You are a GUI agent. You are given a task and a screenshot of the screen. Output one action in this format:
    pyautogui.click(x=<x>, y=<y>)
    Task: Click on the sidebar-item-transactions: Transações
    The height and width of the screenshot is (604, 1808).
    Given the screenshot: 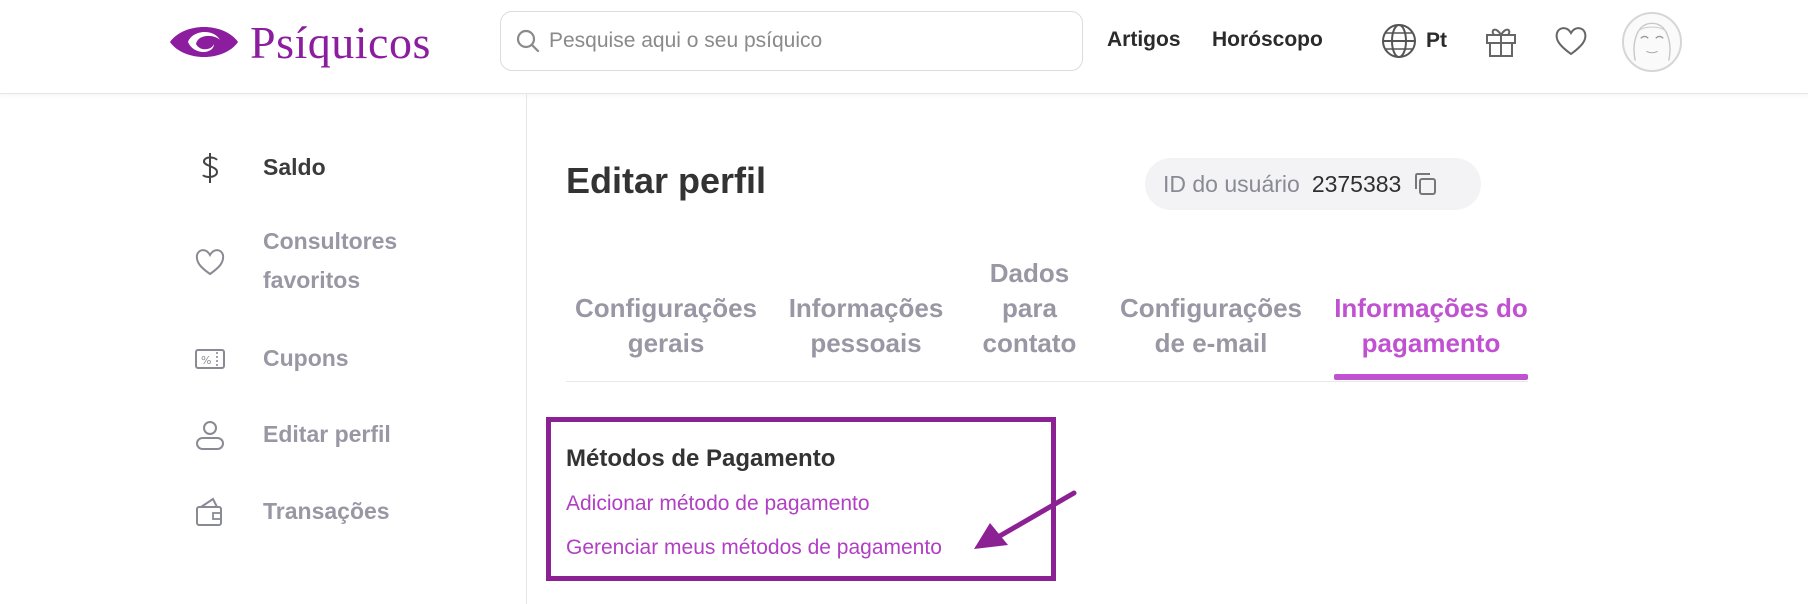 What is the action you would take?
    pyautogui.click(x=326, y=512)
    